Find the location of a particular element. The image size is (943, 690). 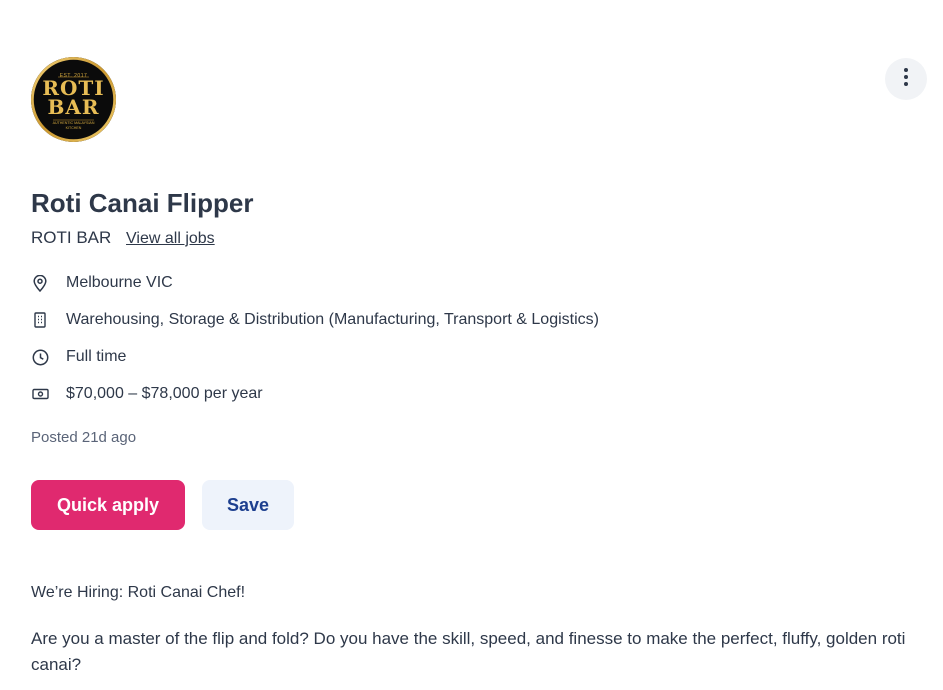

job-location-text: Melbourne VIC is located at coordinates (119, 282).